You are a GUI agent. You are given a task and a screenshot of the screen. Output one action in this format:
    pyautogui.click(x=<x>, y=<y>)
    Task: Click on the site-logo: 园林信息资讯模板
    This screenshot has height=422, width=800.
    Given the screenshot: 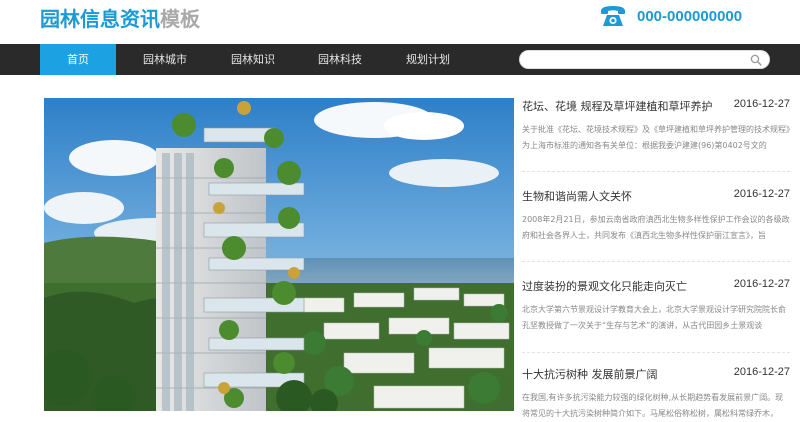 What is the action you would take?
    pyautogui.click(x=120, y=17)
    